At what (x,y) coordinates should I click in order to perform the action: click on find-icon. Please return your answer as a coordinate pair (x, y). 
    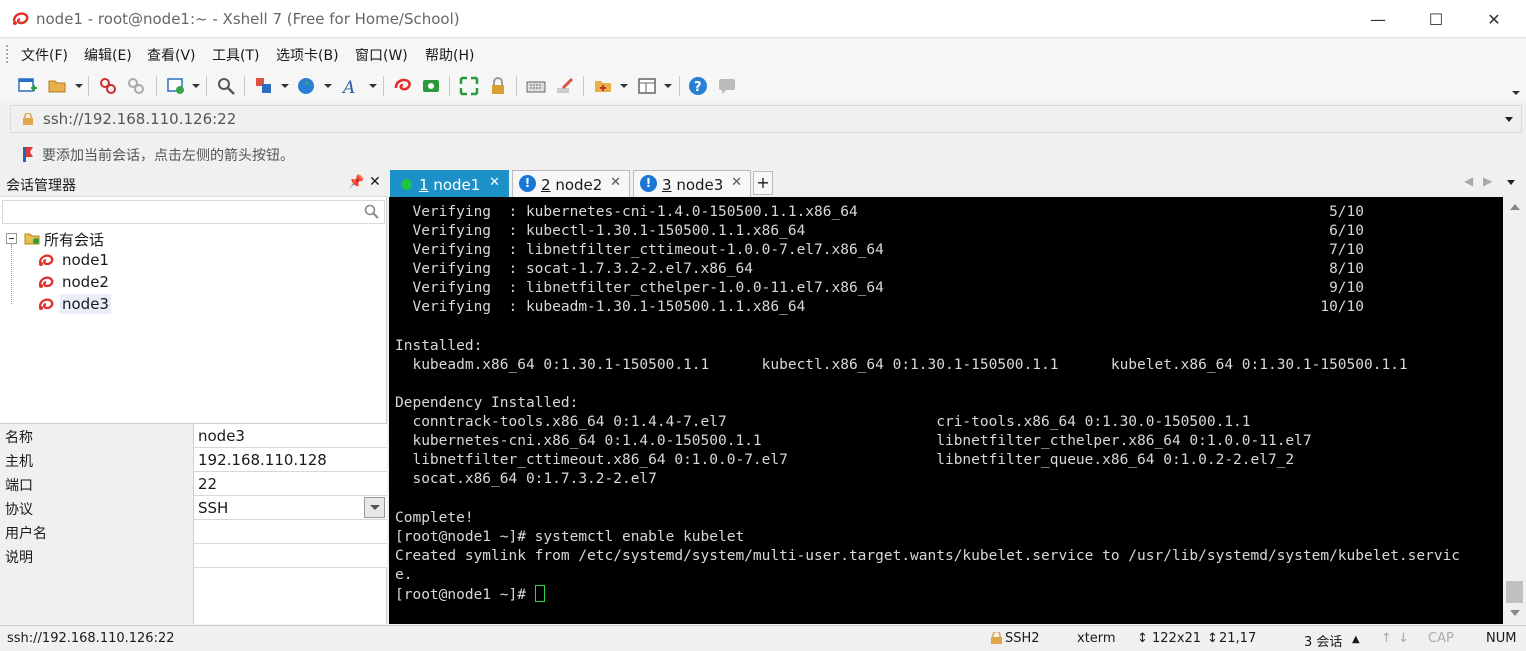
    Looking at the image, I should click on (226, 86).